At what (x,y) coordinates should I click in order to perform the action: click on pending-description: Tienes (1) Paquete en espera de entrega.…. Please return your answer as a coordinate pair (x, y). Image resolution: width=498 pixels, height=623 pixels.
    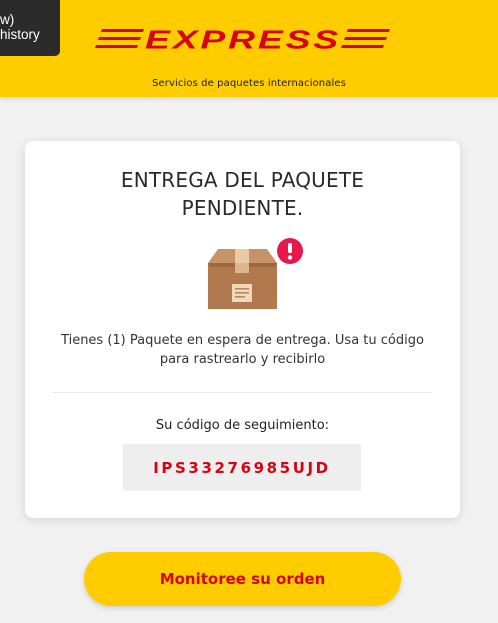
    Looking at the image, I should click on (242, 350).